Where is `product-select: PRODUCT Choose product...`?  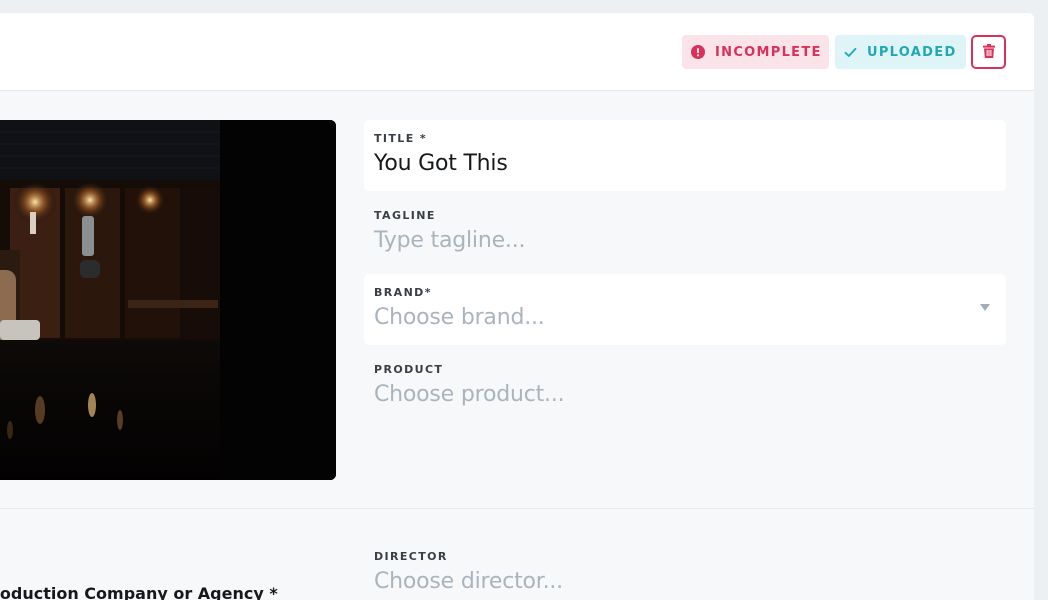
product-select: PRODUCT Choose product... is located at coordinates (685, 386).